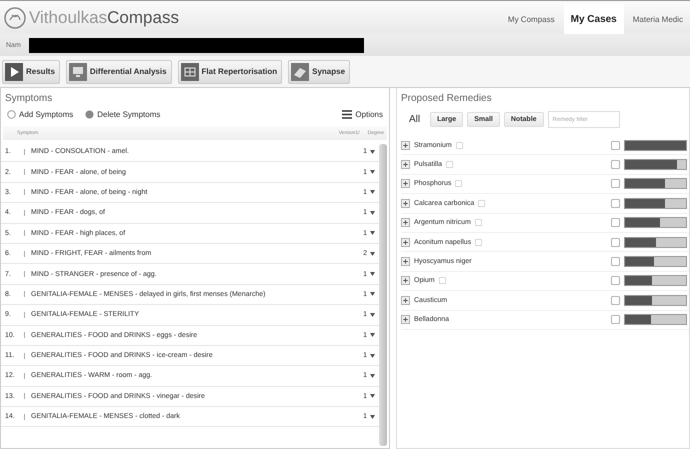 Image resolution: width=690 pixels, height=449 pixels. Describe the element at coordinates (658, 19) in the screenshot. I see `nav-tab: Materia Medic` at that location.